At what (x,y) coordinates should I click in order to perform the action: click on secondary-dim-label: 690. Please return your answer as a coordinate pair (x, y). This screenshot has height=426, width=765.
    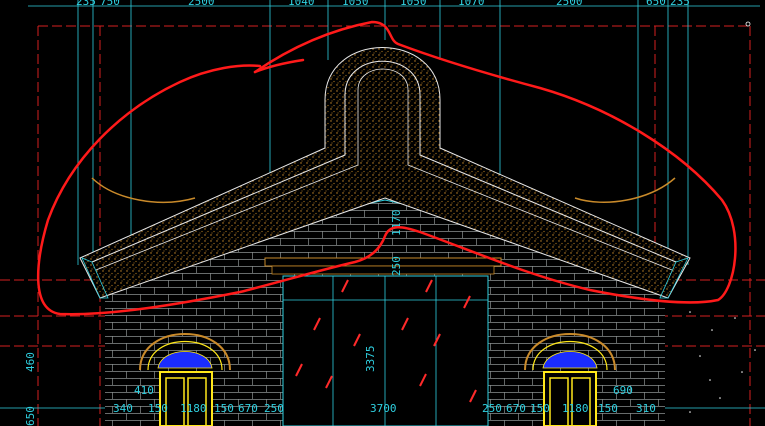
    Looking at the image, I should click on (623, 390).